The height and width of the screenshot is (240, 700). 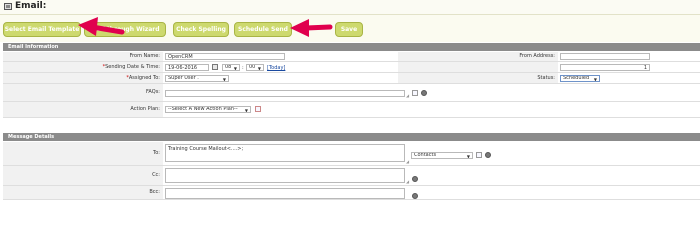 I want to click on select-recipient-icon, so click(x=479, y=155).